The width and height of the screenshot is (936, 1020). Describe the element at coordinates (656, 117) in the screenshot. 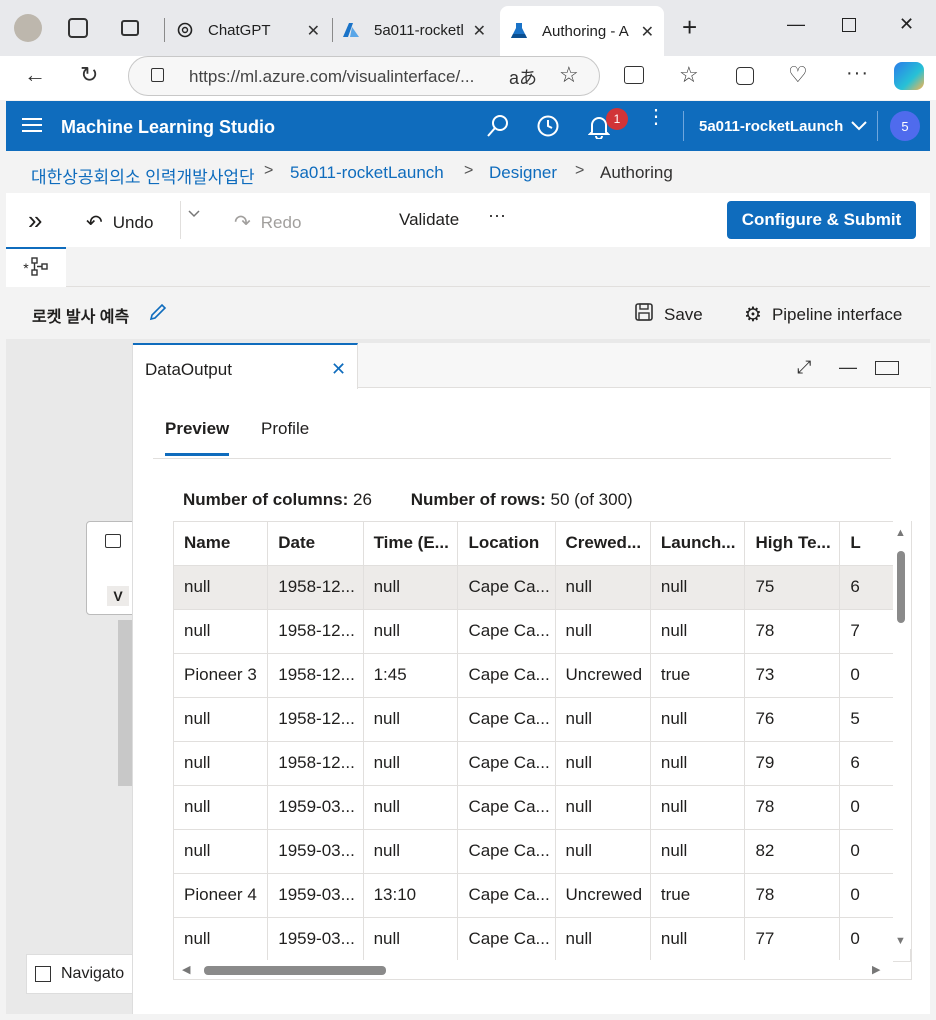

I see `more-options-icon: ⋮` at that location.